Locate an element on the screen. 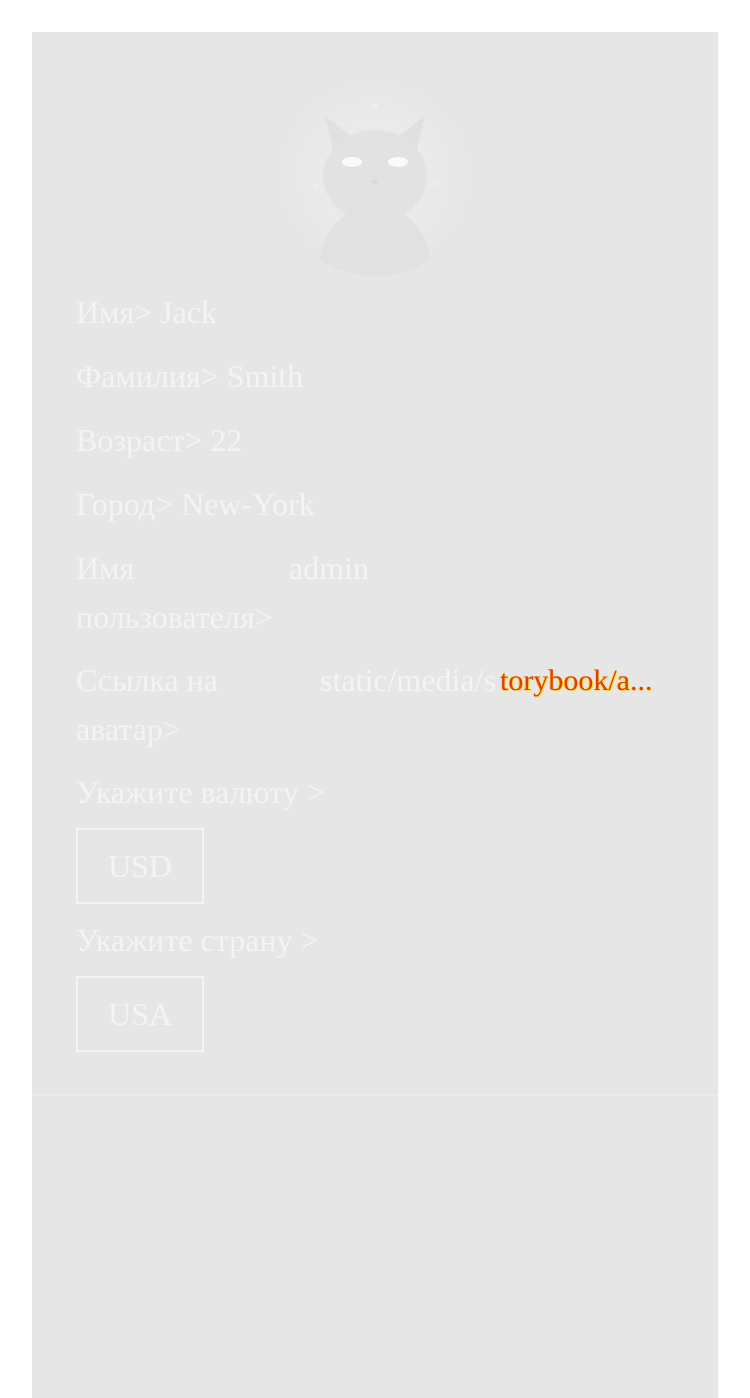  first-name-label: Имя> is located at coordinates (114, 312).